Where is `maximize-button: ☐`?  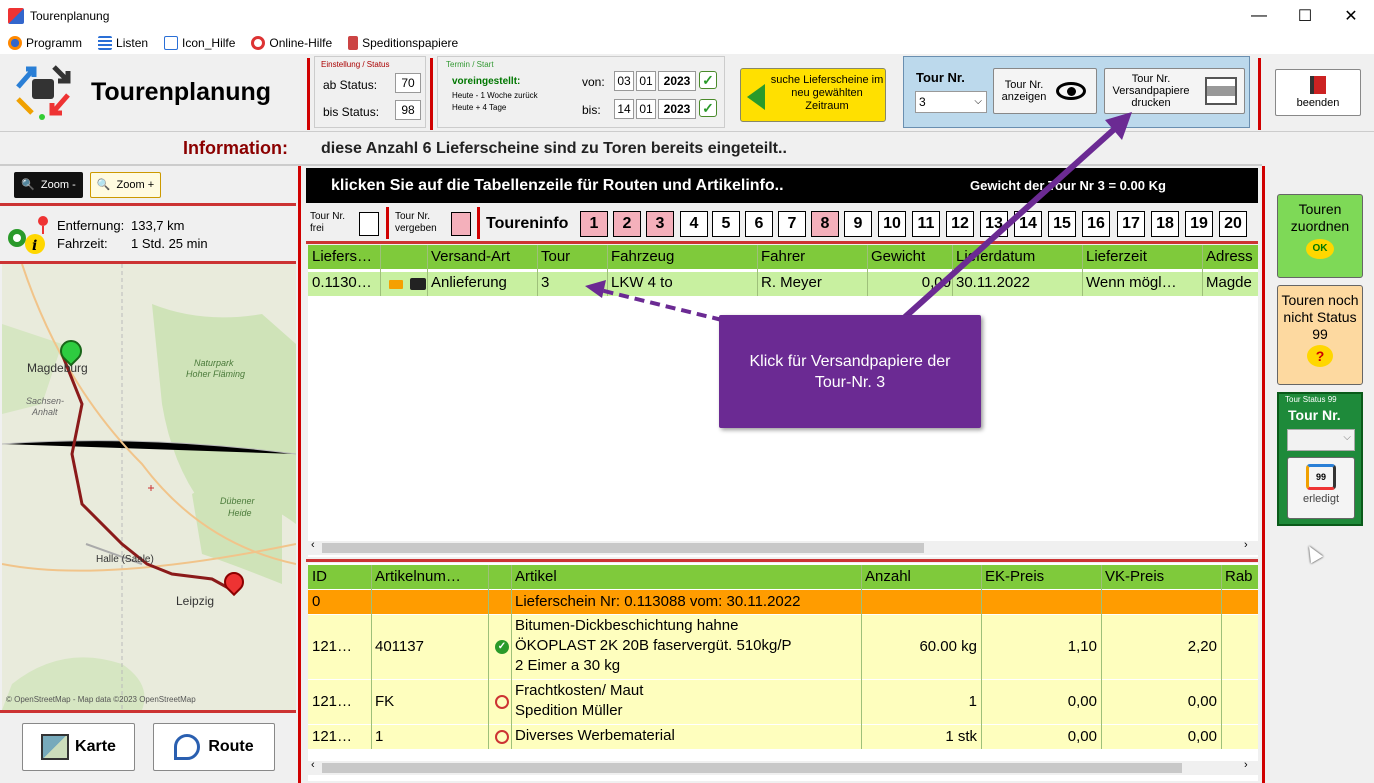 maximize-button: ☐ is located at coordinates (1305, 16).